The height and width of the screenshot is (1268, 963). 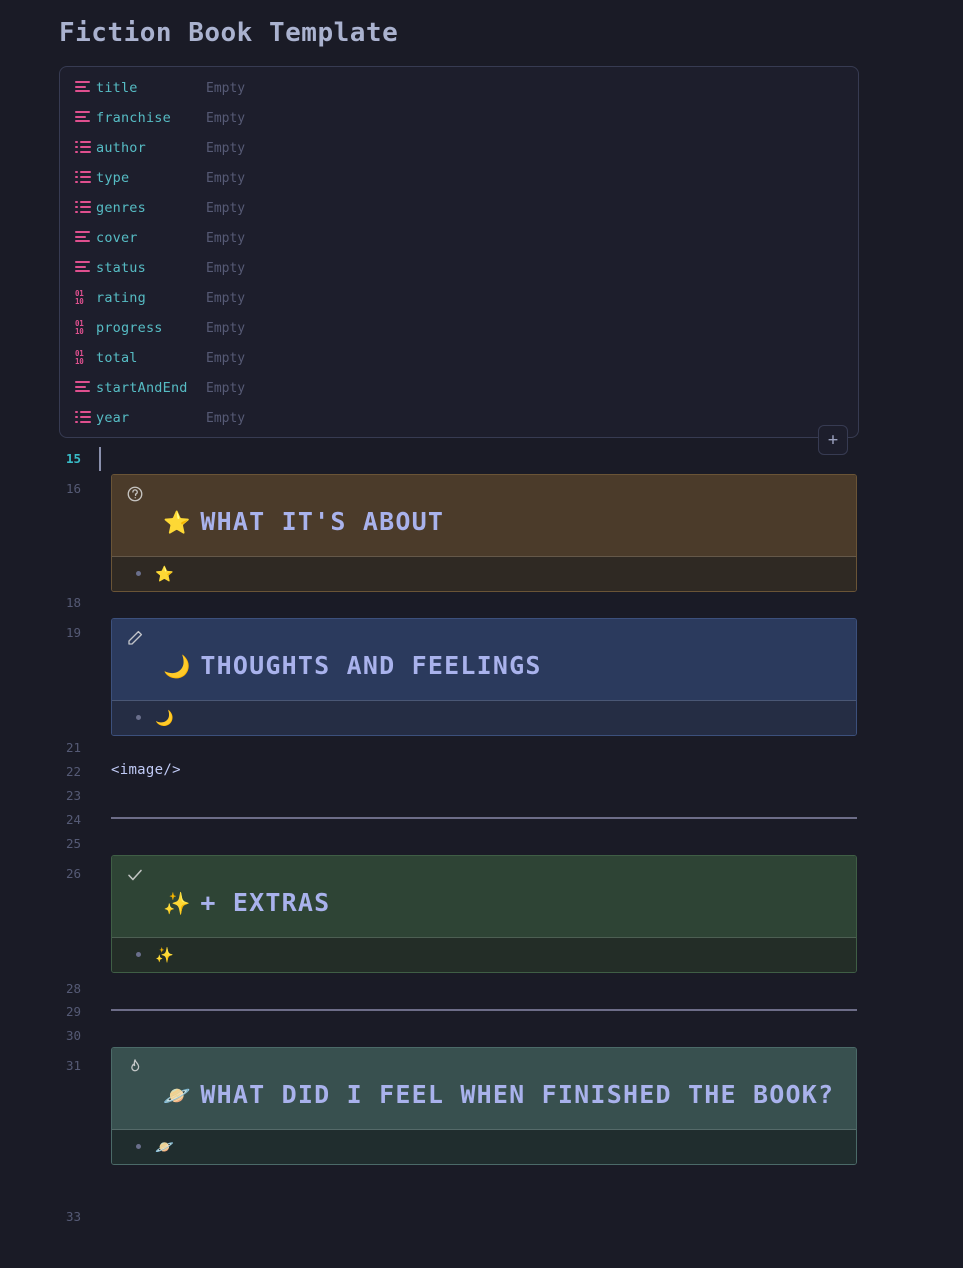 What do you see at coordinates (459, 208) in the screenshot?
I see `property-row: genres Empty` at bounding box center [459, 208].